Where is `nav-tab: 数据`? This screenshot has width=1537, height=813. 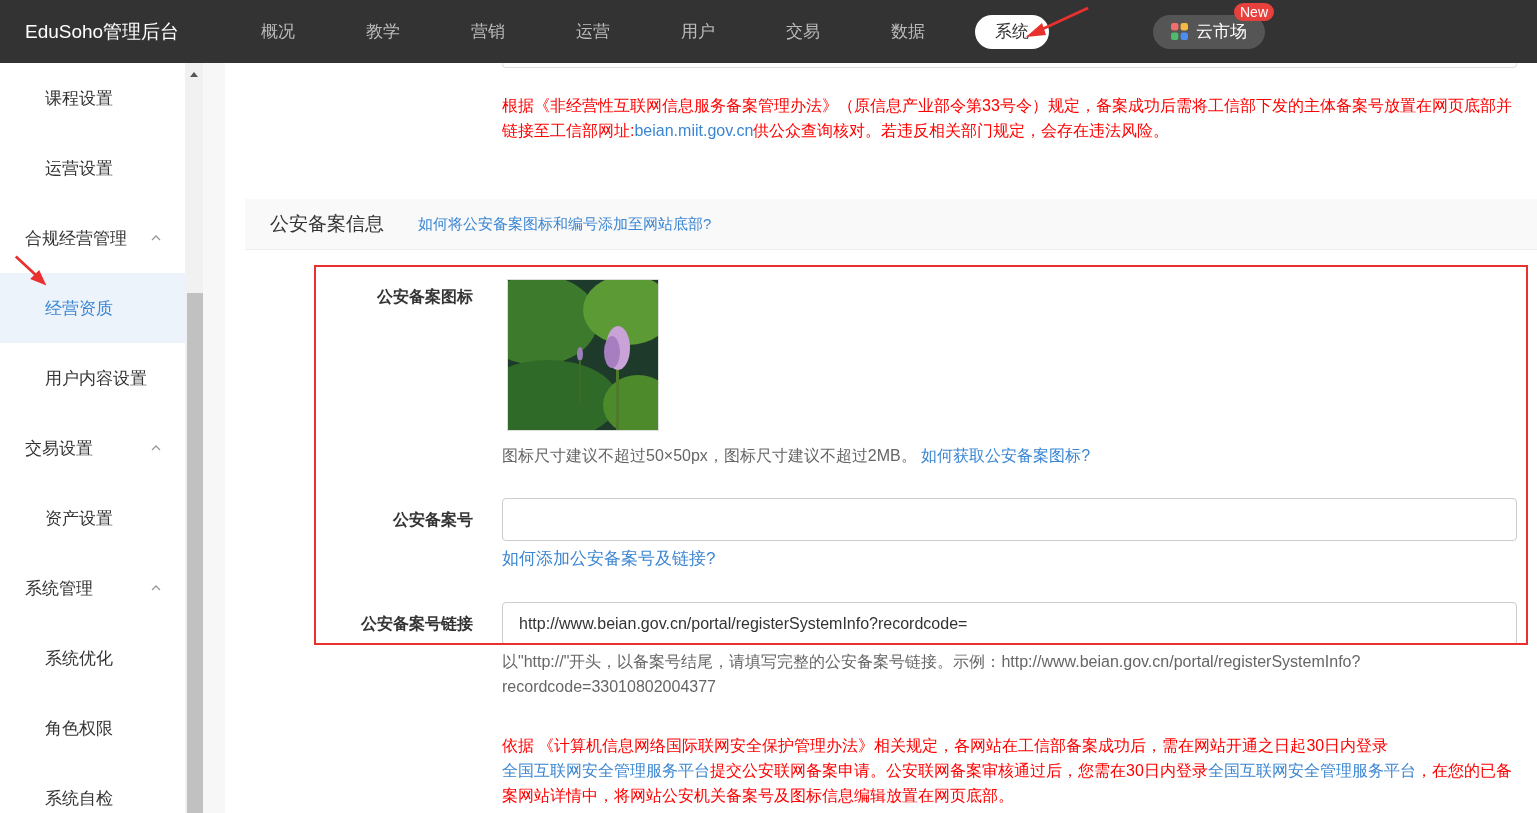 nav-tab: 数据 is located at coordinates (907, 31).